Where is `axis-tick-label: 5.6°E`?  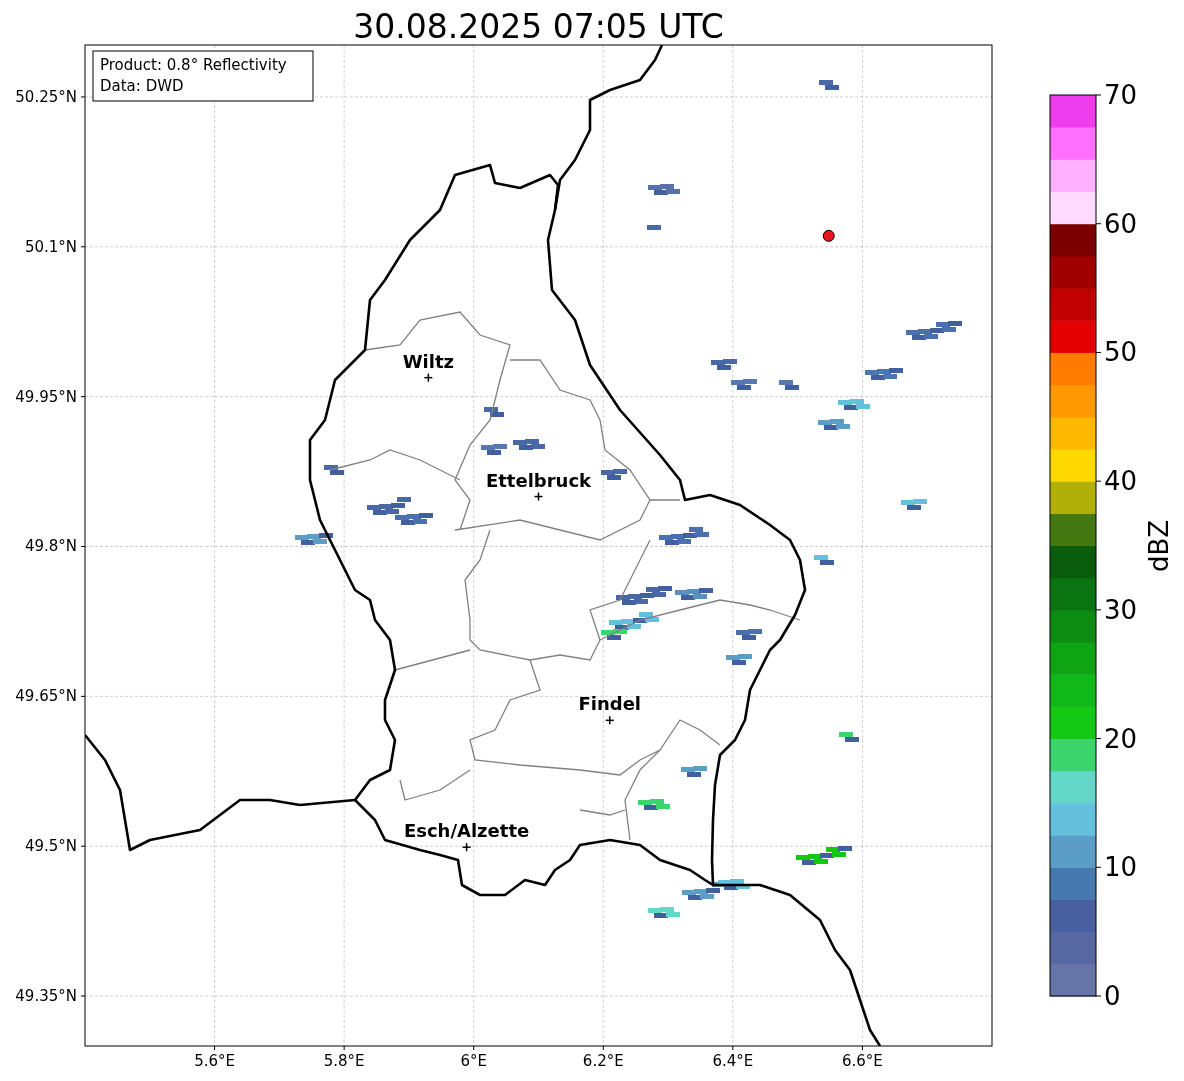
axis-tick-label: 5.6°E is located at coordinates (214, 1061).